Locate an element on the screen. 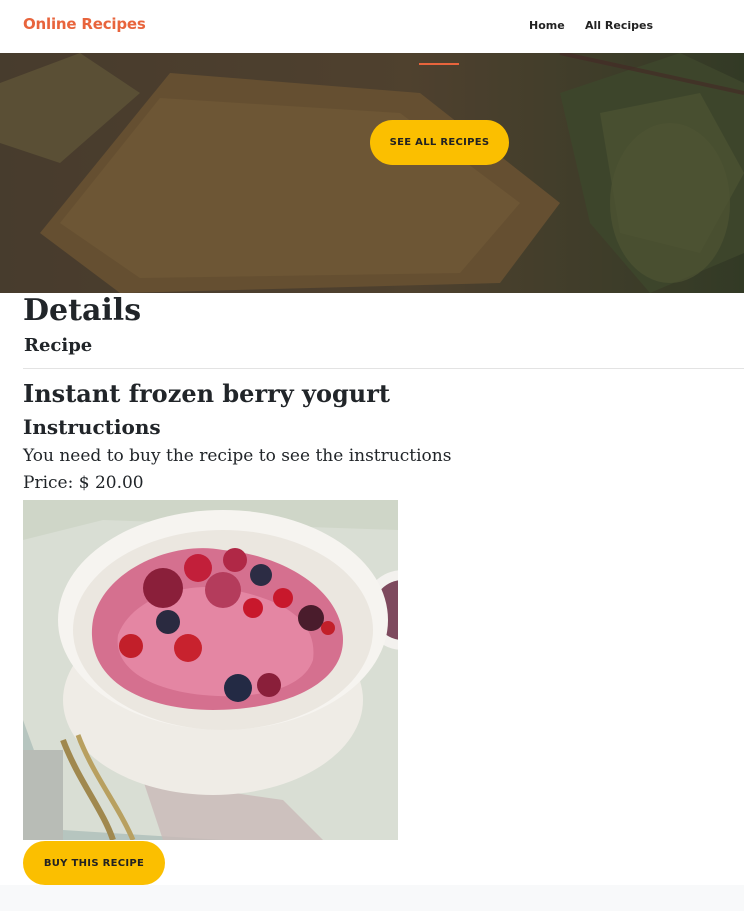  price-currency: $ is located at coordinates (84, 483).